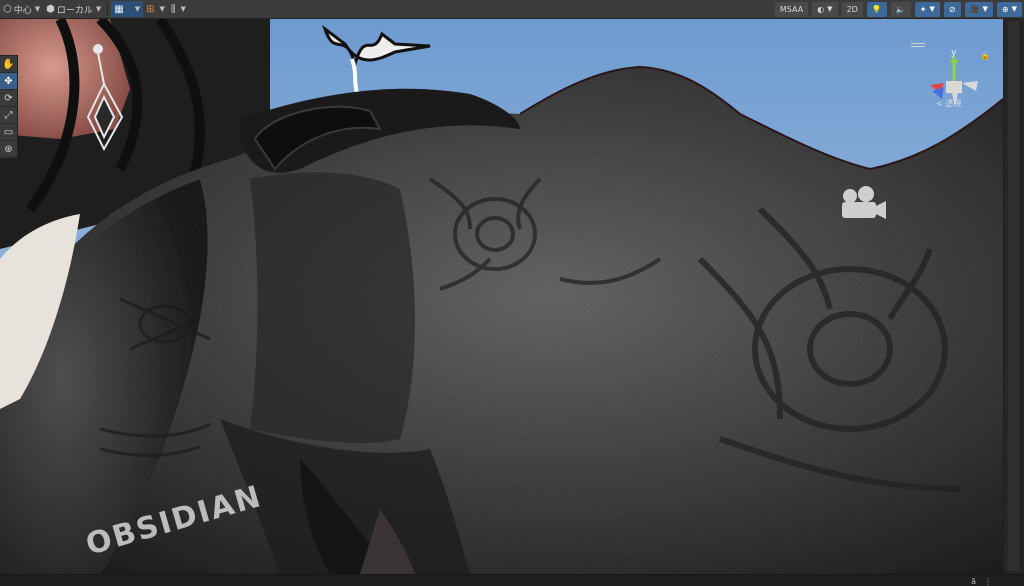  What do you see at coordinates (923, 9) in the screenshot?
I see `effects-layers-icon: ✦` at bounding box center [923, 9].